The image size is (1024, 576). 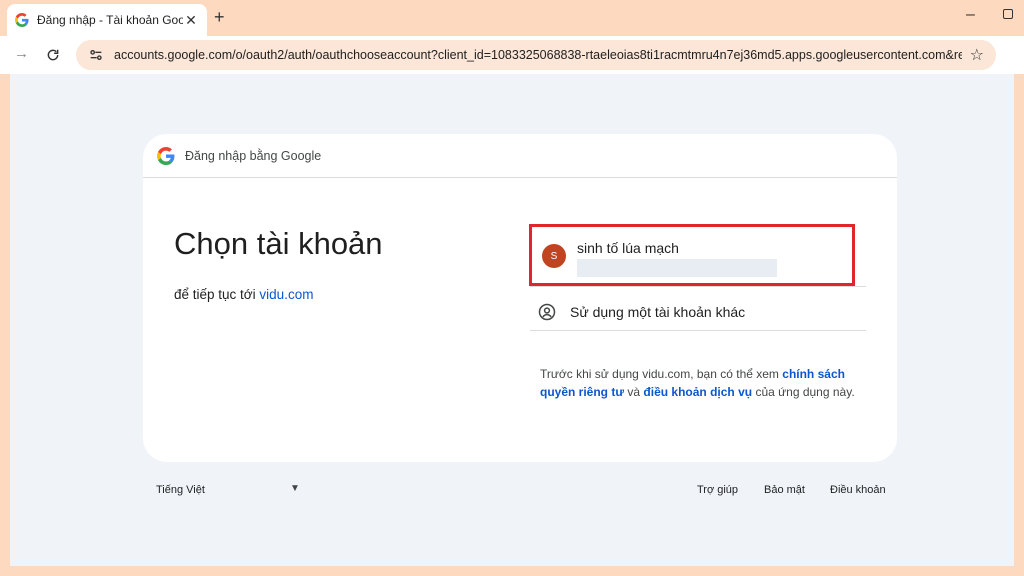 What do you see at coordinates (692, 255) in the screenshot?
I see `account-item: S sinh tố lúa mạch` at bounding box center [692, 255].